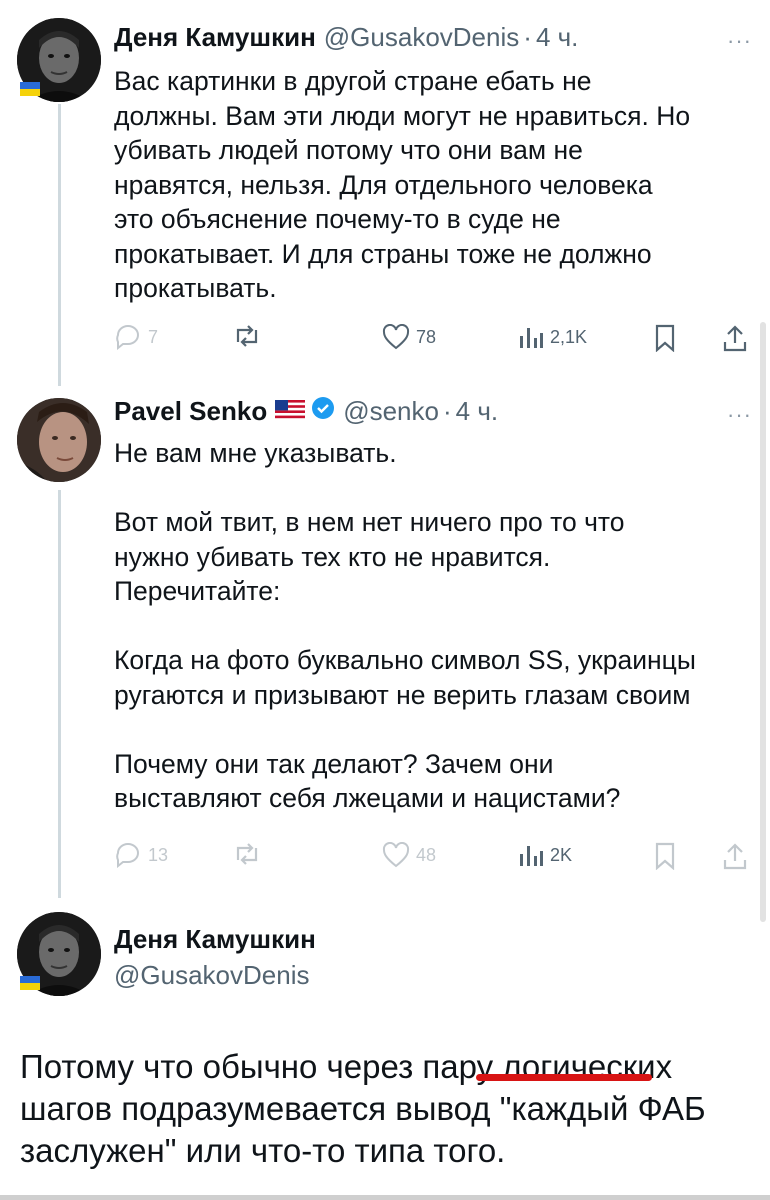 The height and width of the screenshot is (1200, 770). What do you see at coordinates (190, 411) in the screenshot?
I see `author-name: Pavel Senko` at bounding box center [190, 411].